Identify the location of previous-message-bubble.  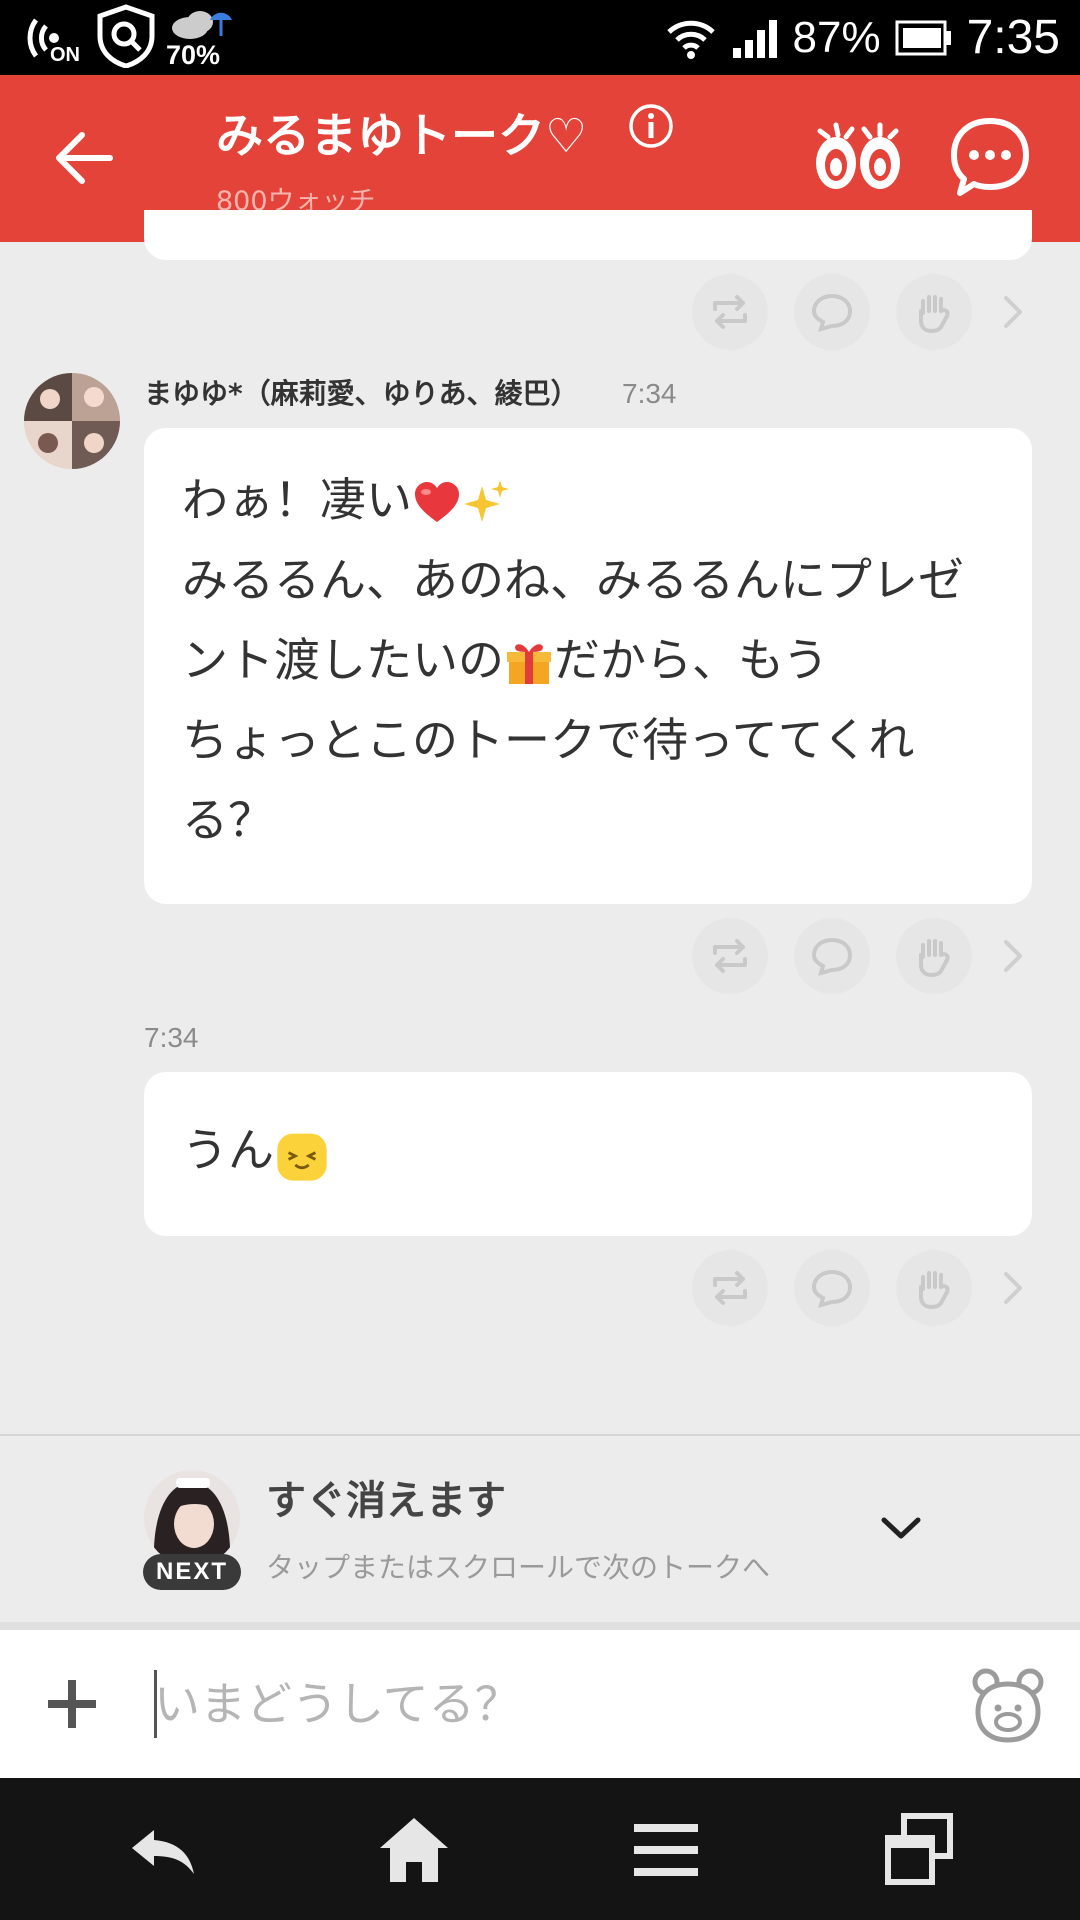
(588, 235).